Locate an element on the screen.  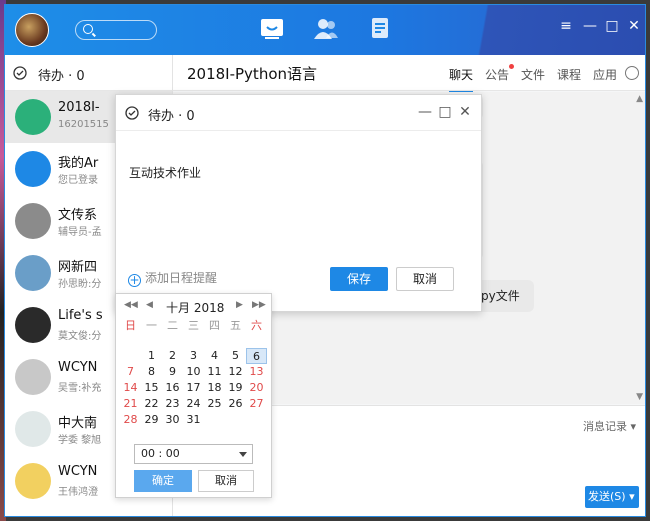
cancel-button: 取消 is located at coordinates (425, 279).